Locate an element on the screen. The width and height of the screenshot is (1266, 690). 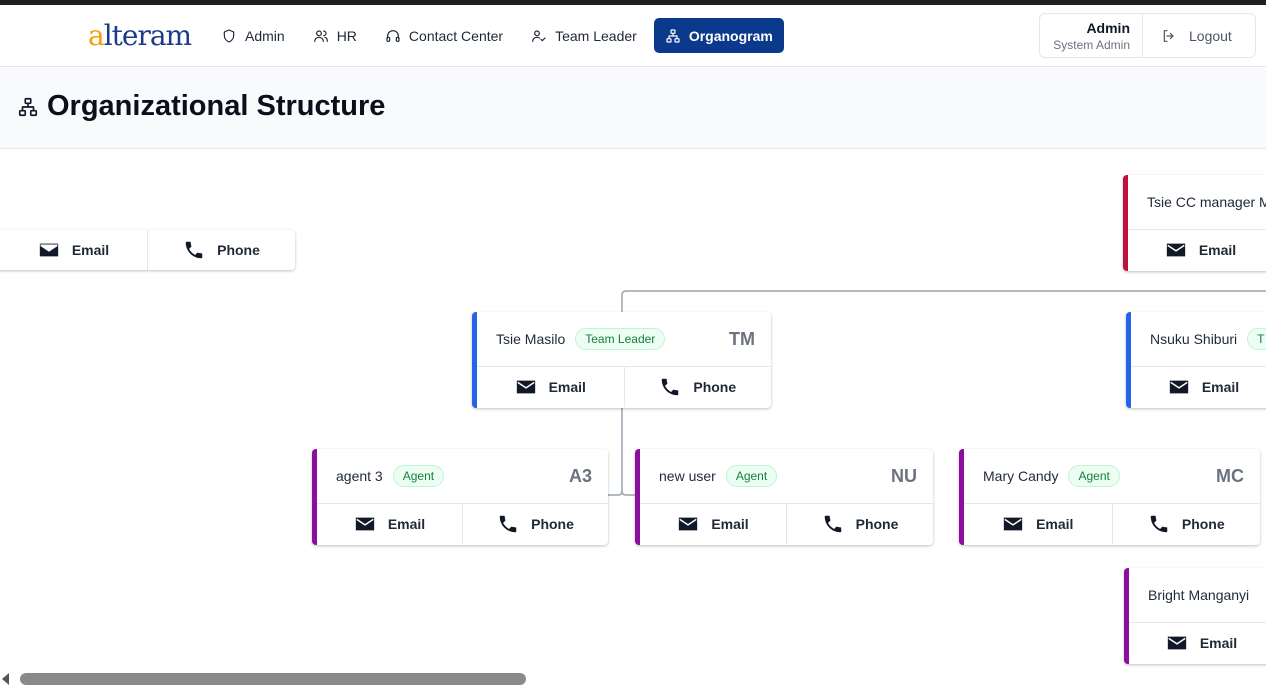
avatar-initials: A3 is located at coordinates (580, 475).